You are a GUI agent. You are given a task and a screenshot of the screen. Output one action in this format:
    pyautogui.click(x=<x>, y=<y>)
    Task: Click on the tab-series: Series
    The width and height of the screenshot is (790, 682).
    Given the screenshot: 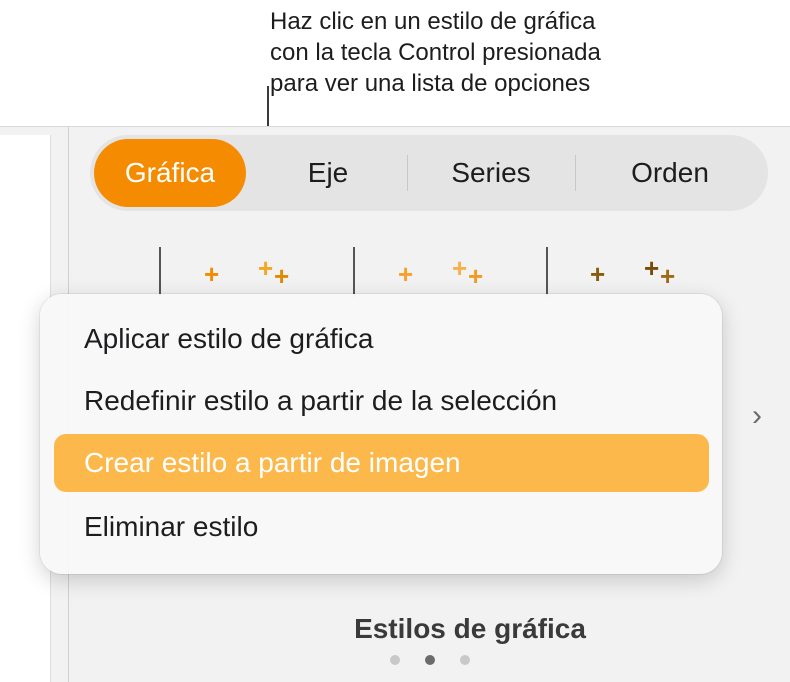 What is the action you would take?
    pyautogui.click(x=491, y=173)
    